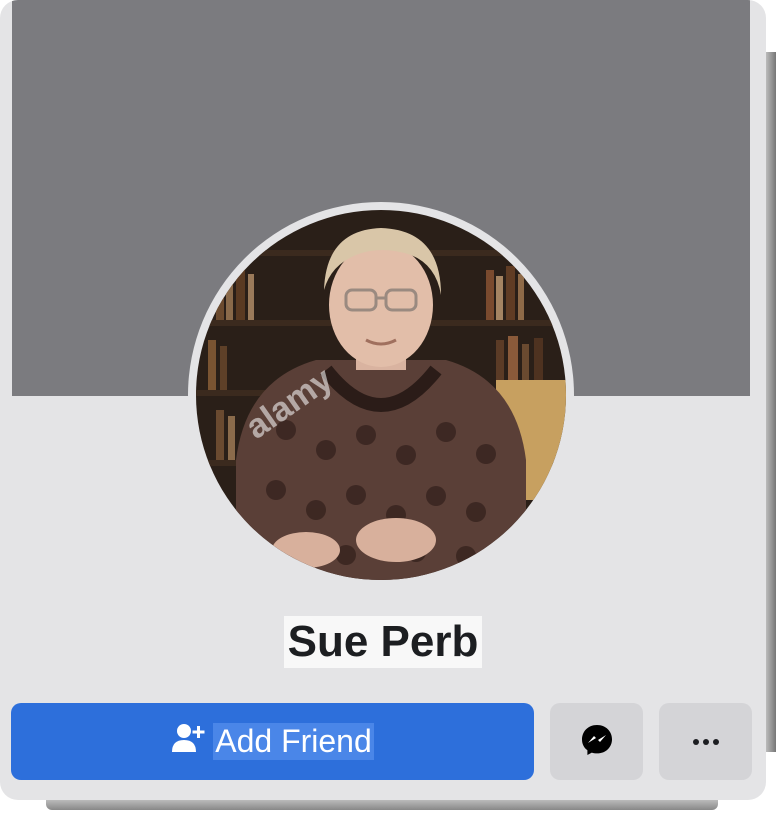 Image resolution: width=776 pixels, height=822 pixels. I want to click on profile-name-container: Sue Perb, so click(383, 644).